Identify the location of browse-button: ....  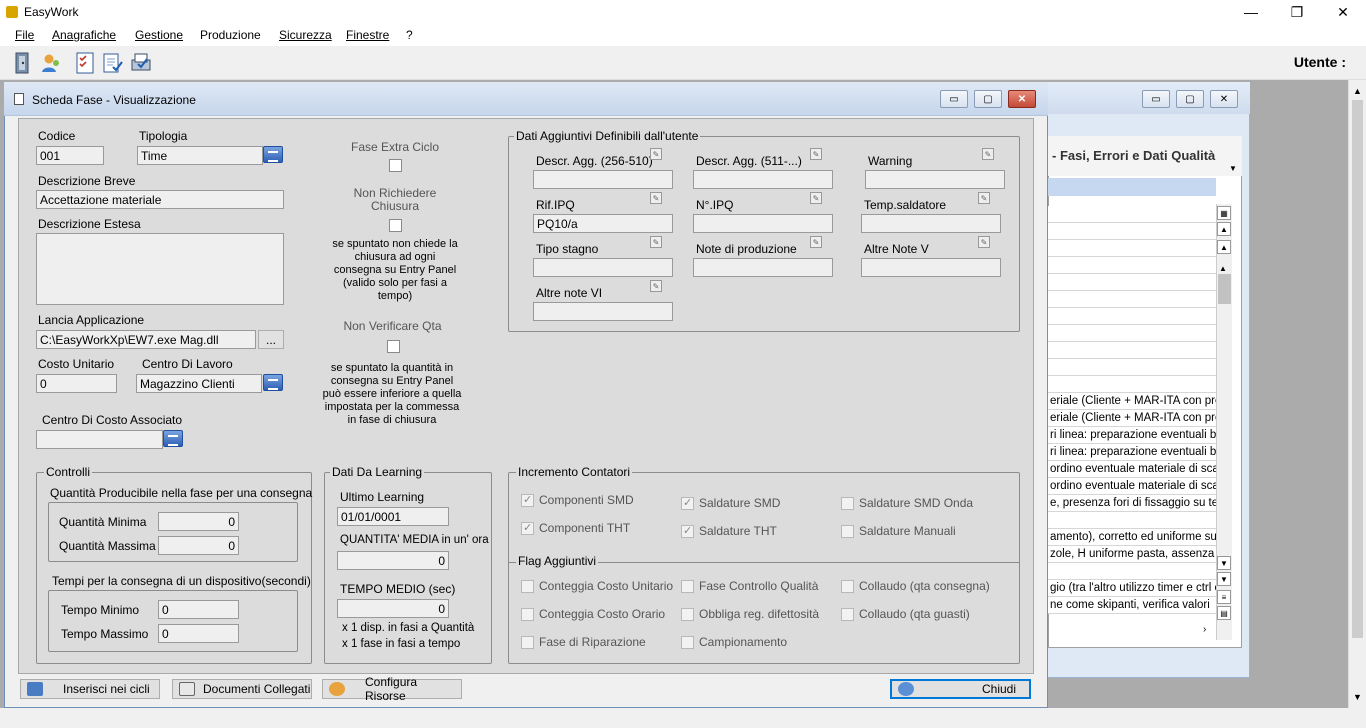
(271, 339).